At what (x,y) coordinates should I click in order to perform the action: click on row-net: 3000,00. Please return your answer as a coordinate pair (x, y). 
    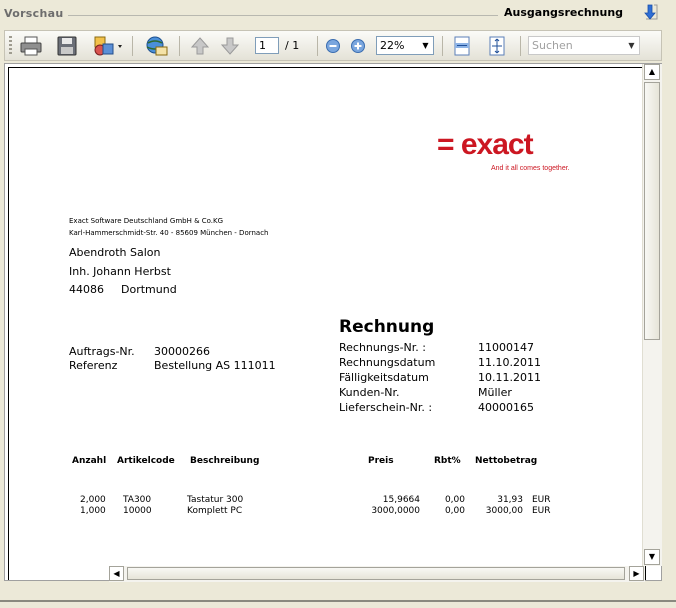
    Looking at the image, I should click on (504, 511).